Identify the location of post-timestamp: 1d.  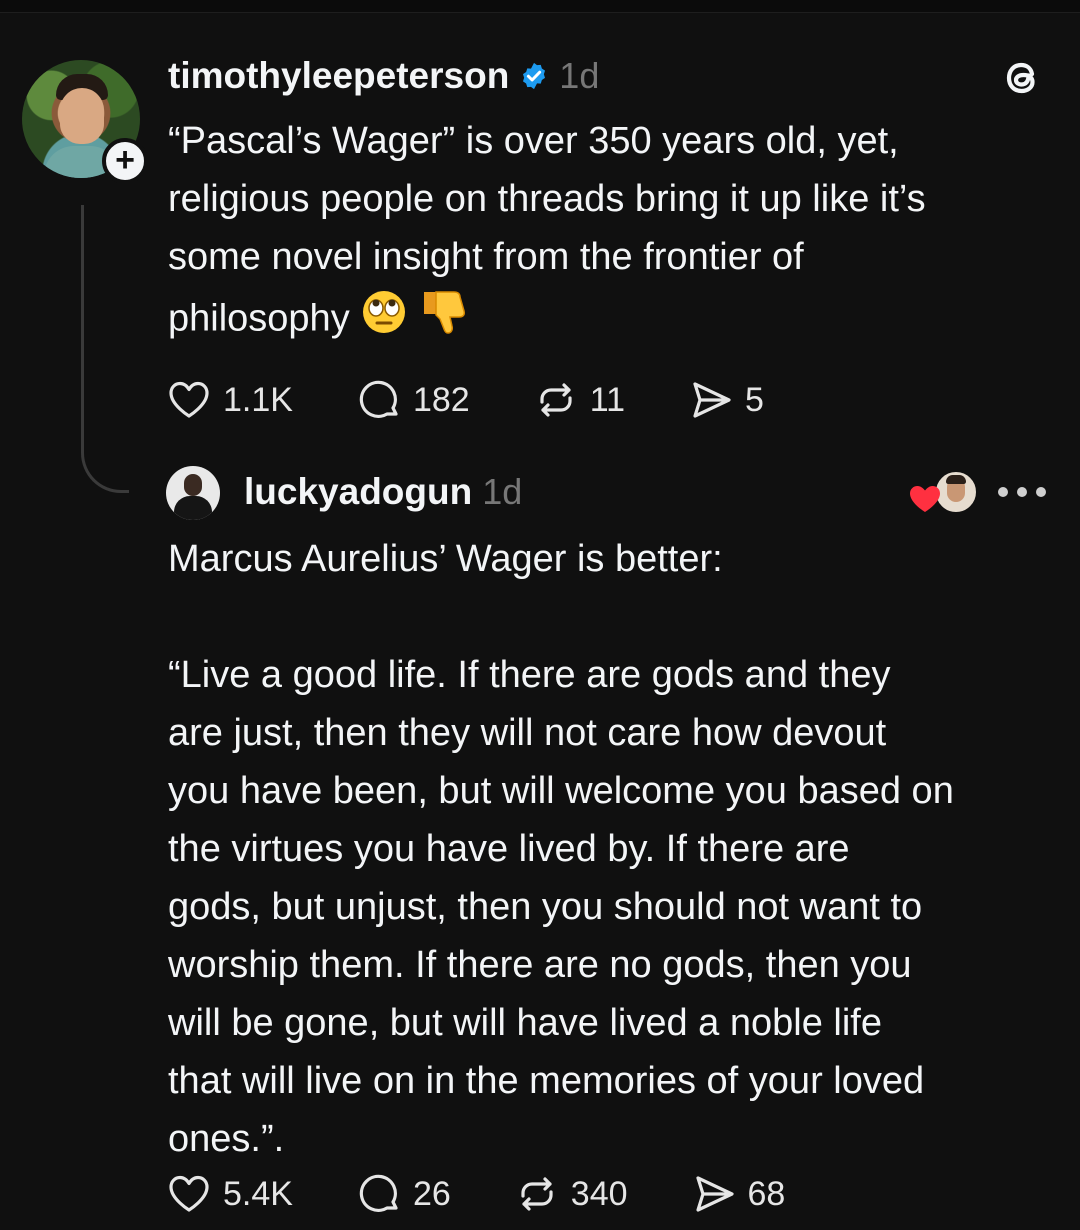
(579, 75).